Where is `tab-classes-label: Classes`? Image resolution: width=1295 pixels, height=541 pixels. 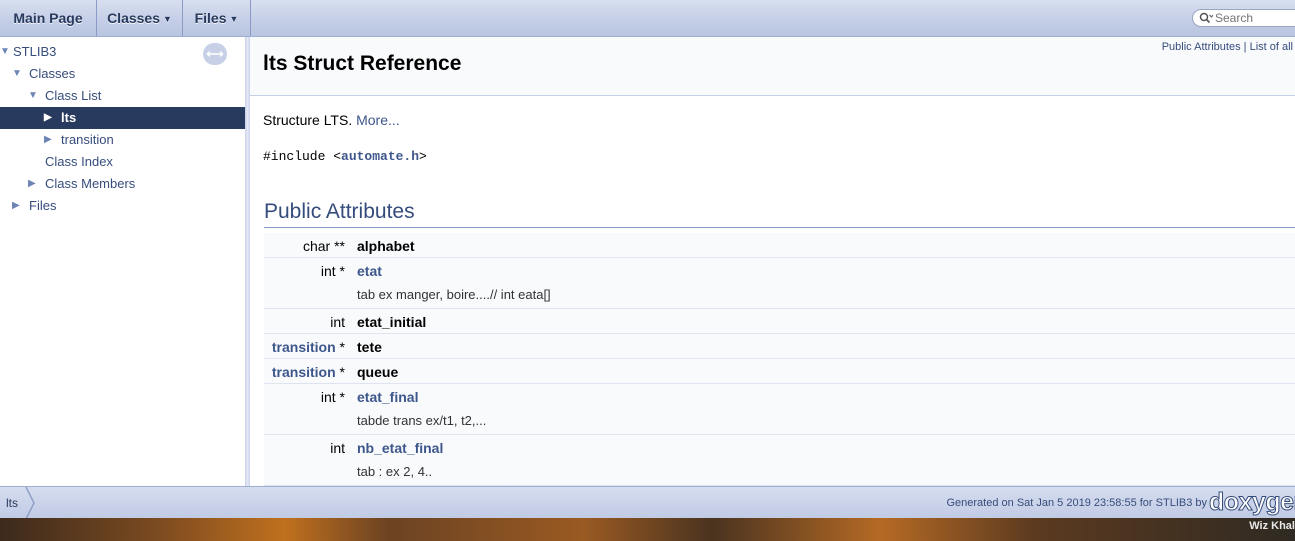 tab-classes-label: Classes is located at coordinates (133, 18).